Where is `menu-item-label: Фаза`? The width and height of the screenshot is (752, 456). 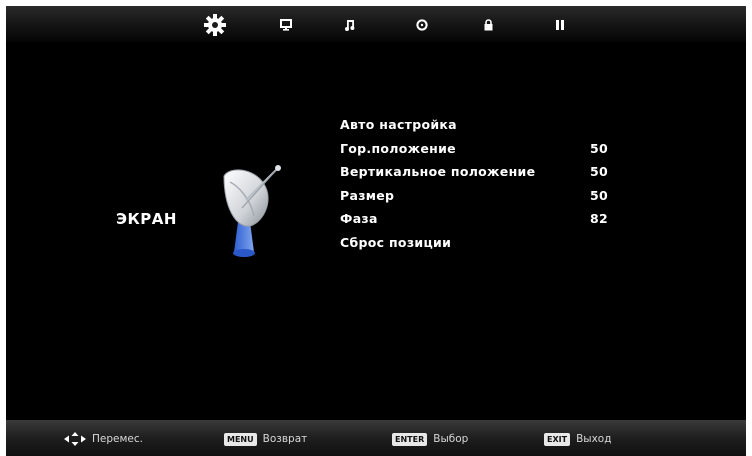
menu-item-label: Фаза is located at coordinates (359, 218).